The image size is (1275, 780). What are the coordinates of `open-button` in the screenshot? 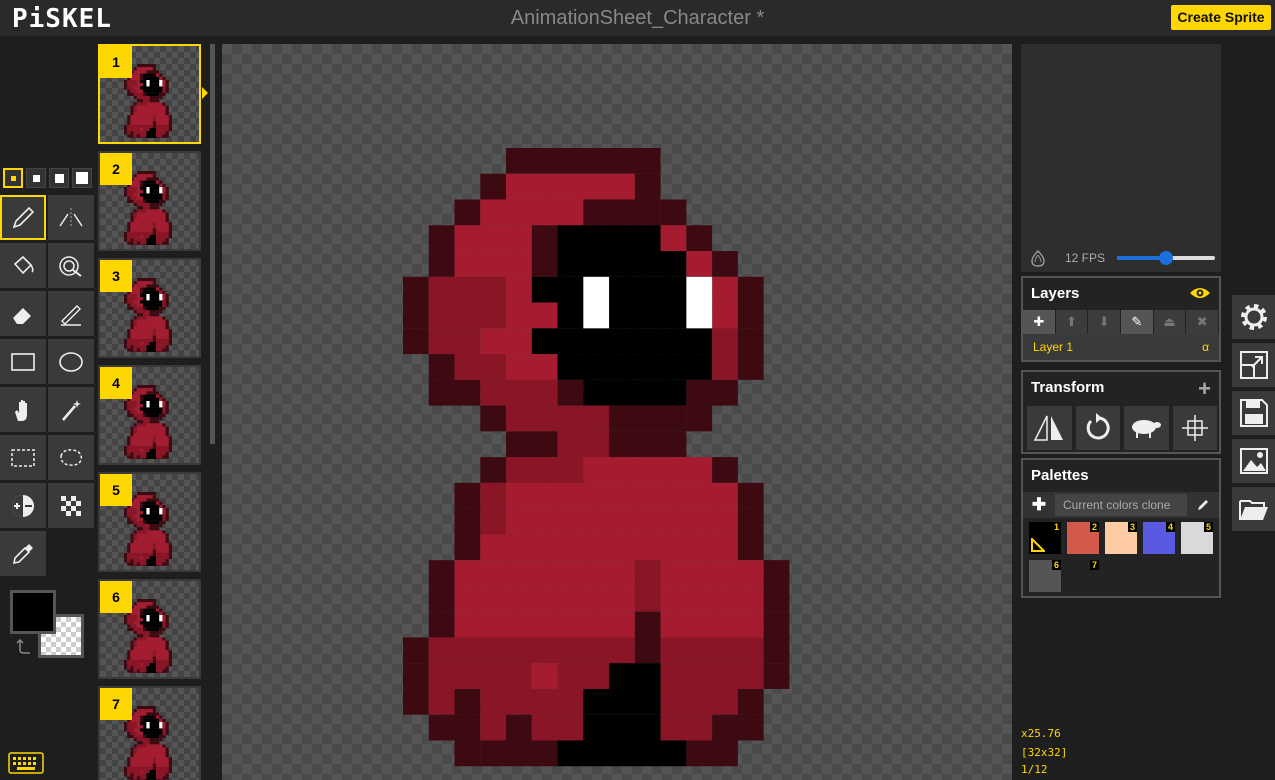 It's located at (1253, 509).